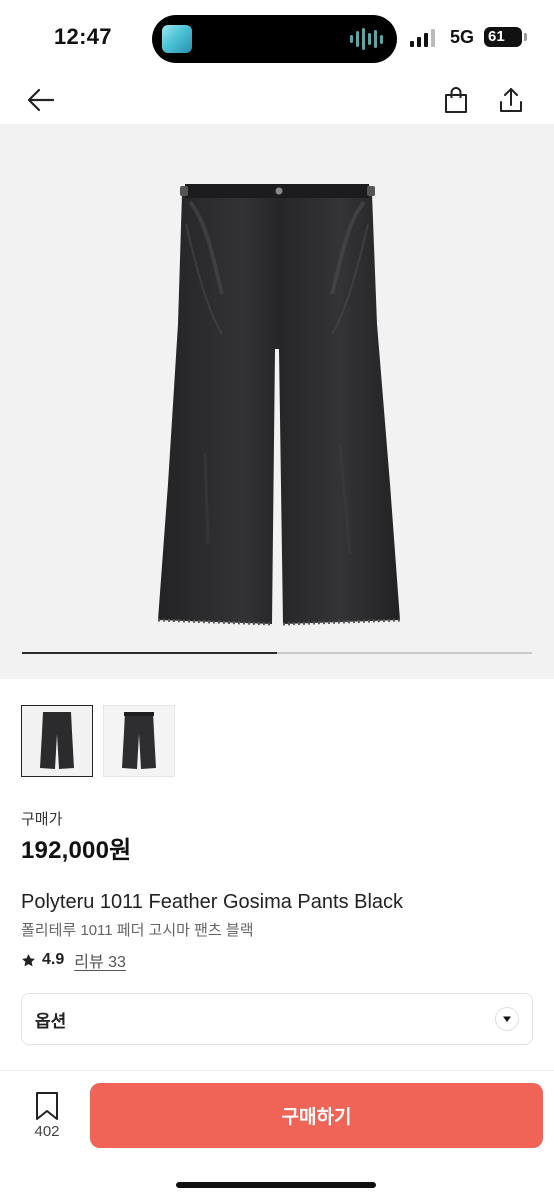 This screenshot has width=554, height=1200. Describe the element at coordinates (98, 741) in the screenshot. I see `thumbnail-strip` at that location.